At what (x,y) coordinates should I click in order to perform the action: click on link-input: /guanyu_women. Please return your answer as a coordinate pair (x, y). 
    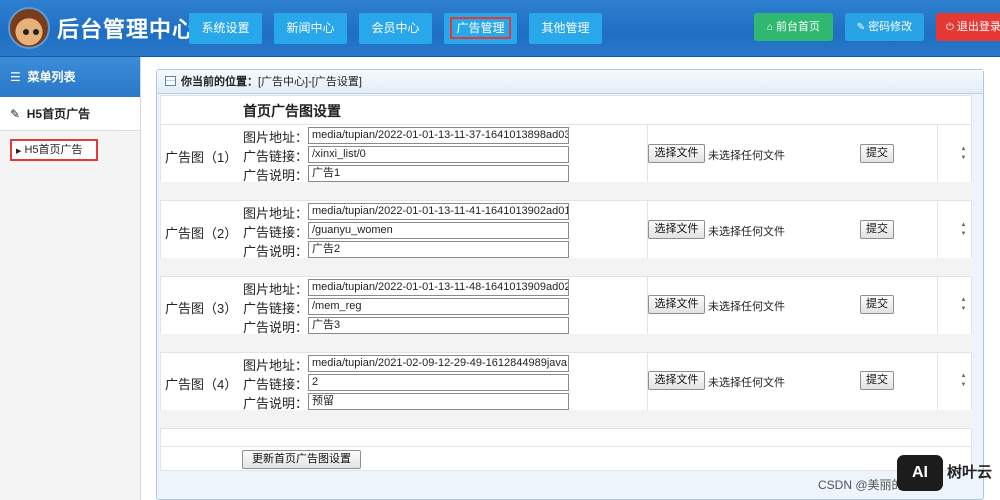
    Looking at the image, I should click on (438, 230).